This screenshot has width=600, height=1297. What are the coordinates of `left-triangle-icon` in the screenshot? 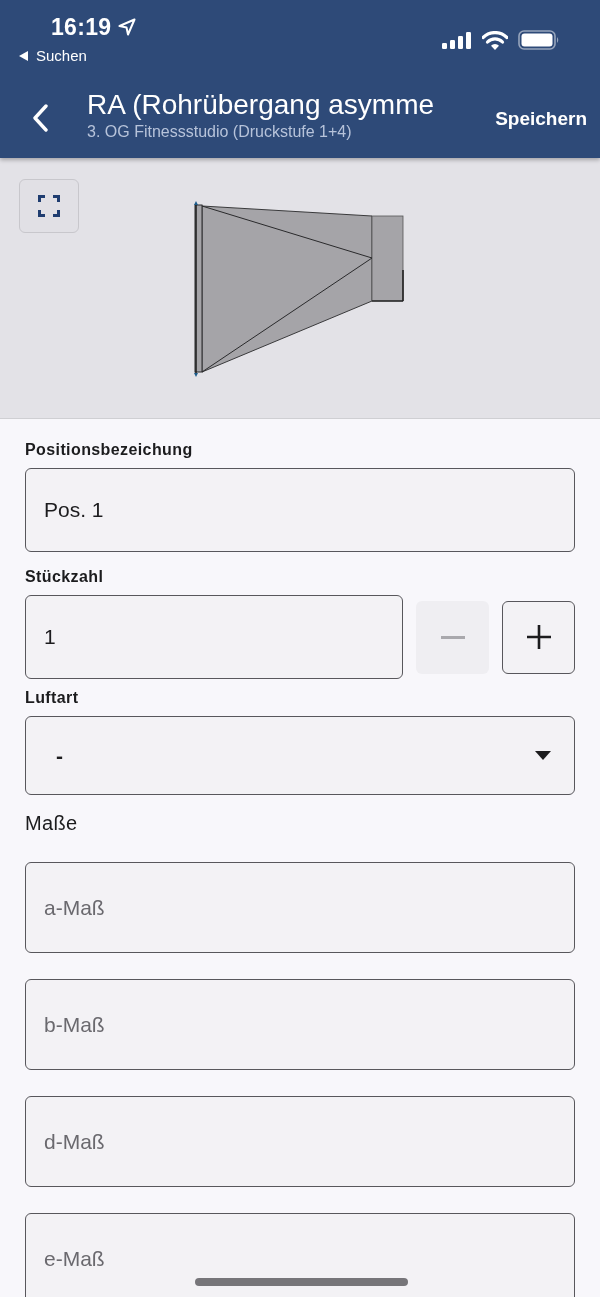 It's located at (23, 56).